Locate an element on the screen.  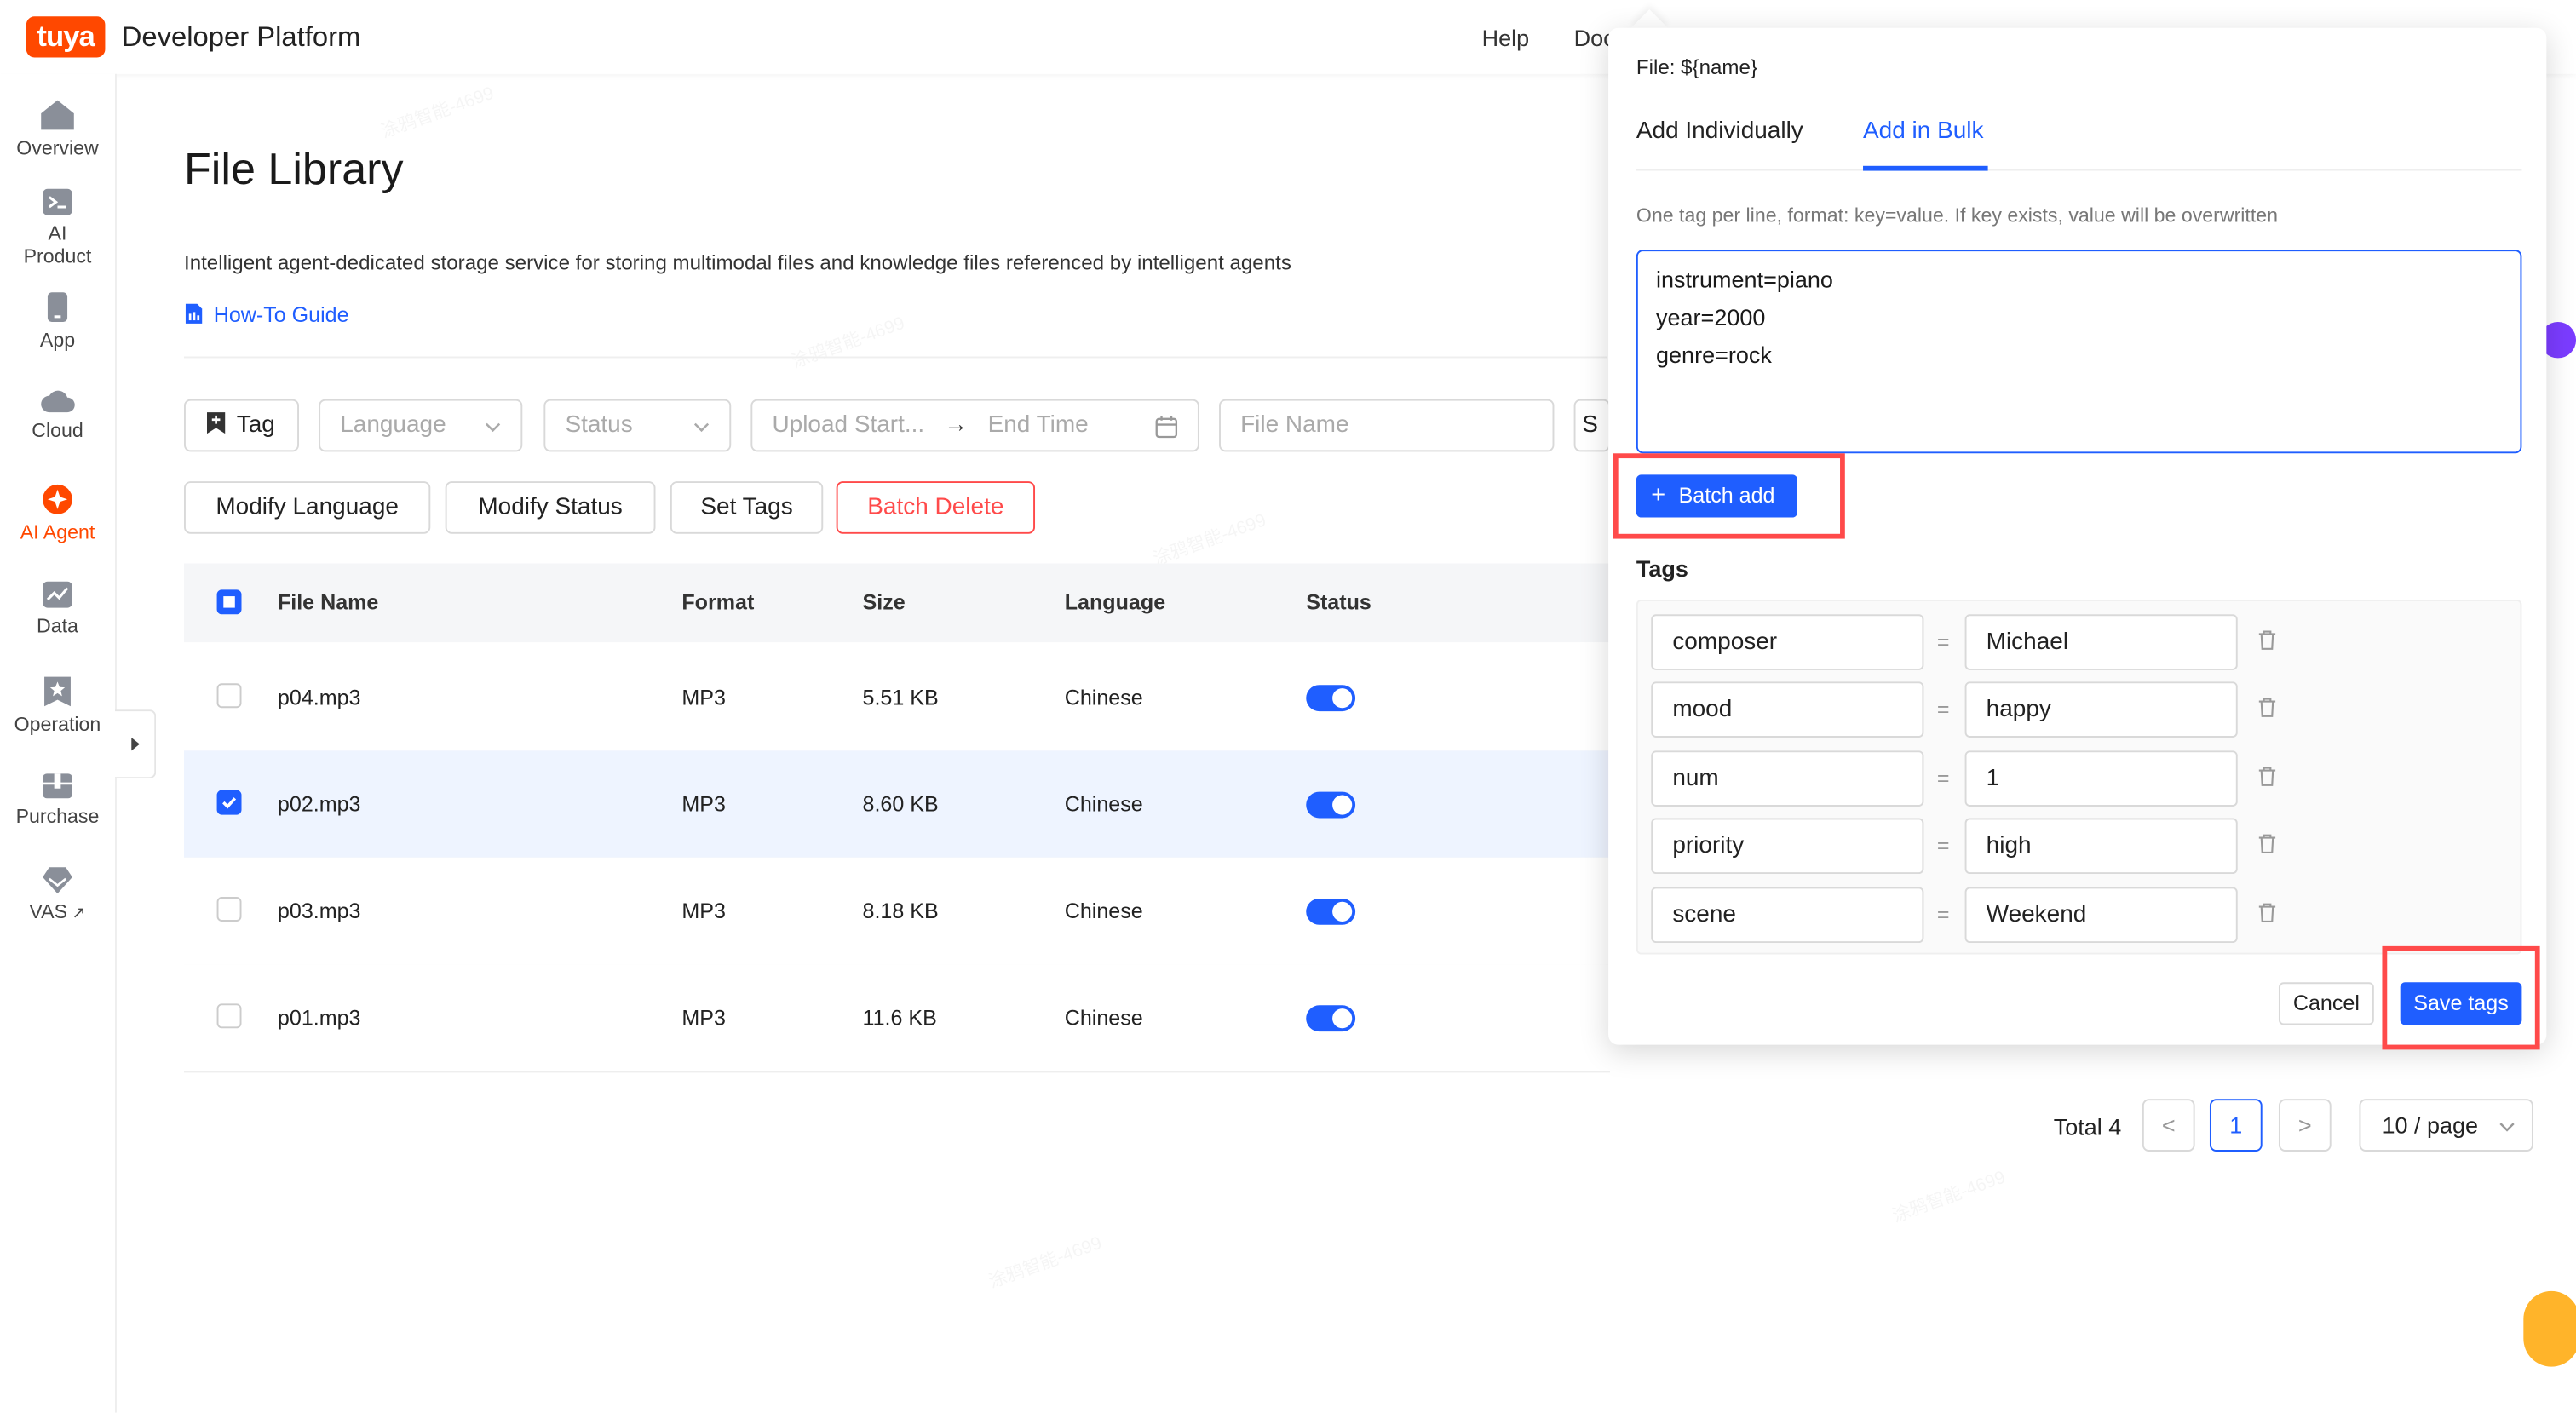
arrow-right-icon: → is located at coordinates (957, 425).